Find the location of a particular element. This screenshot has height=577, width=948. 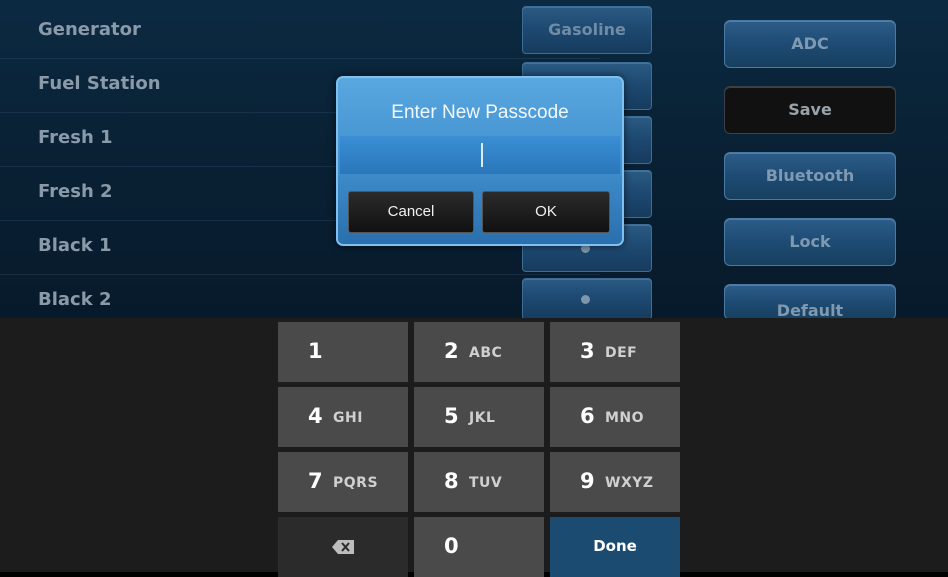

key-digit: 3 is located at coordinates (587, 351).